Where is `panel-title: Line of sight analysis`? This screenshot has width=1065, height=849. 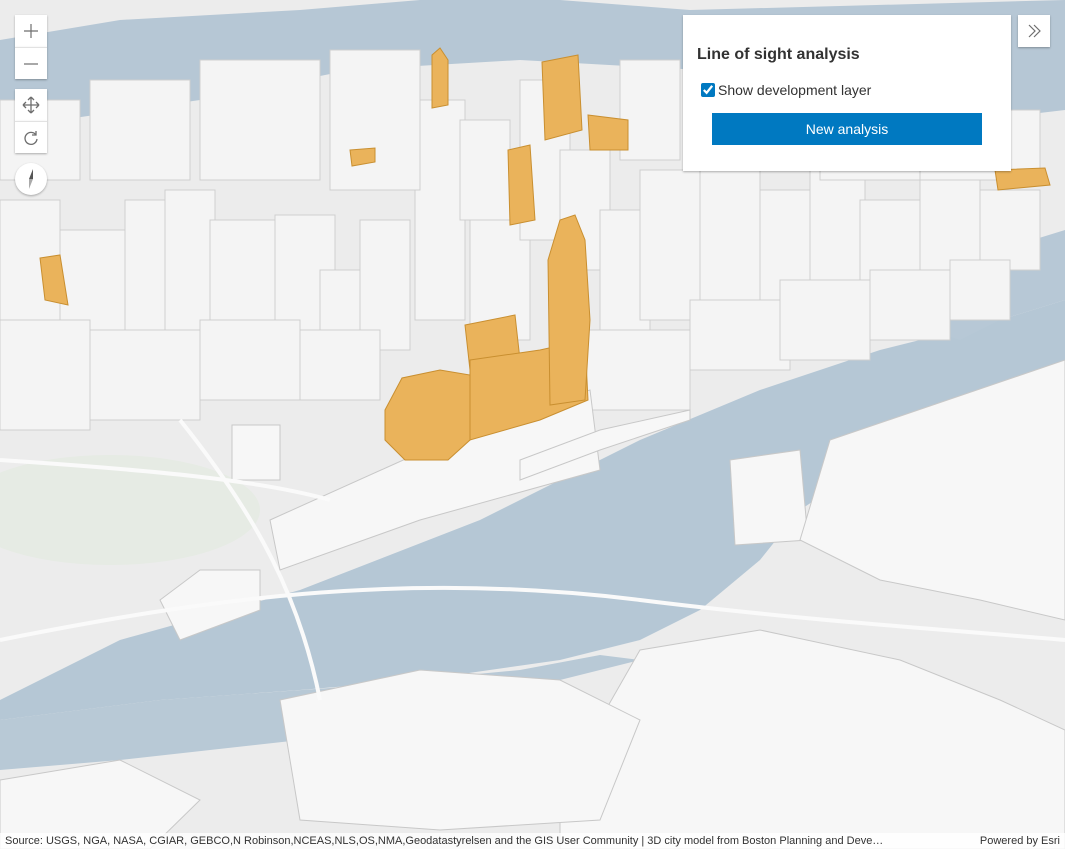
panel-title: Line of sight analysis is located at coordinates (778, 54).